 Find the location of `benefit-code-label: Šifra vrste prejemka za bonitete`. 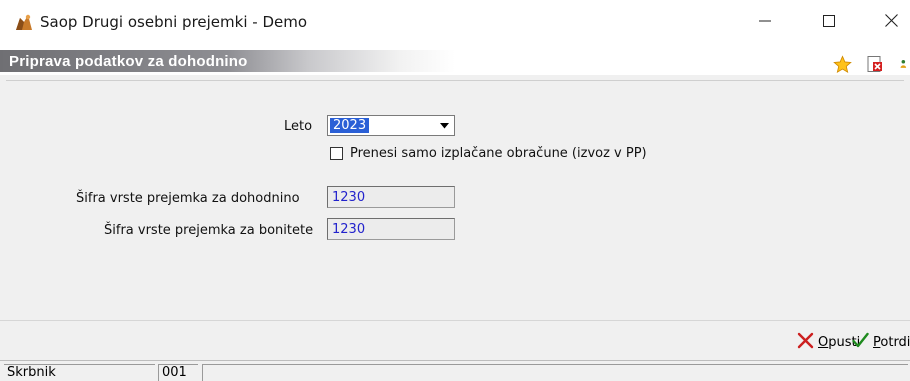

benefit-code-label: Šifra vrste prejemka za bonitete is located at coordinates (209, 230).